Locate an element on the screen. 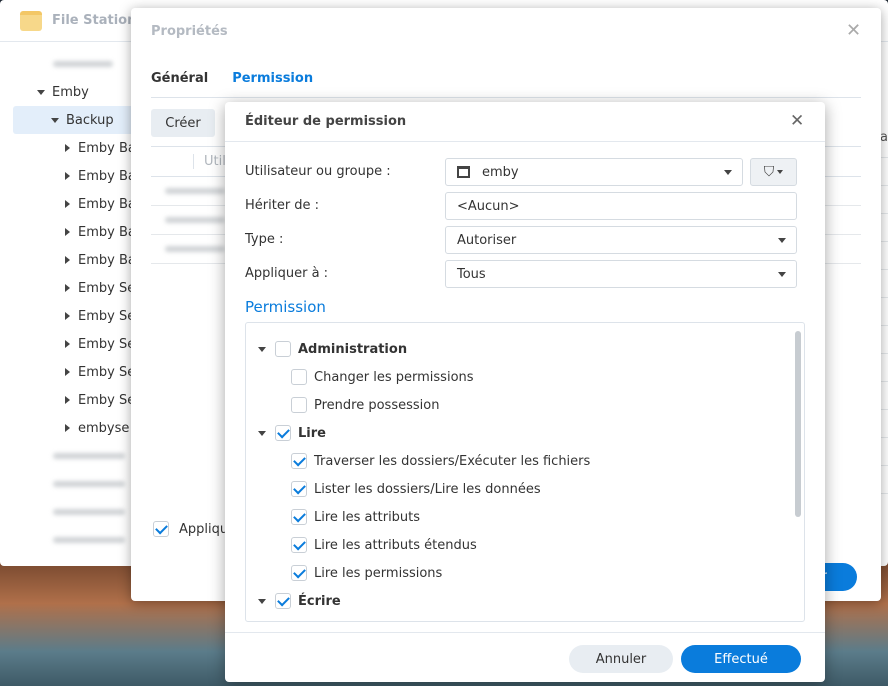 The width and height of the screenshot is (888, 686). type-label: Type : is located at coordinates (264, 239).